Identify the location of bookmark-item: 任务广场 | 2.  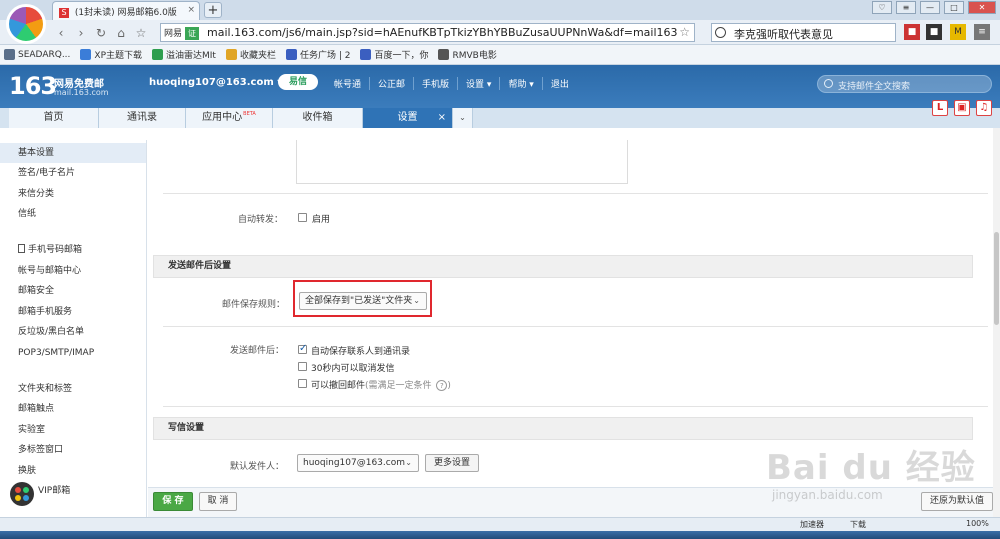
(317, 54).